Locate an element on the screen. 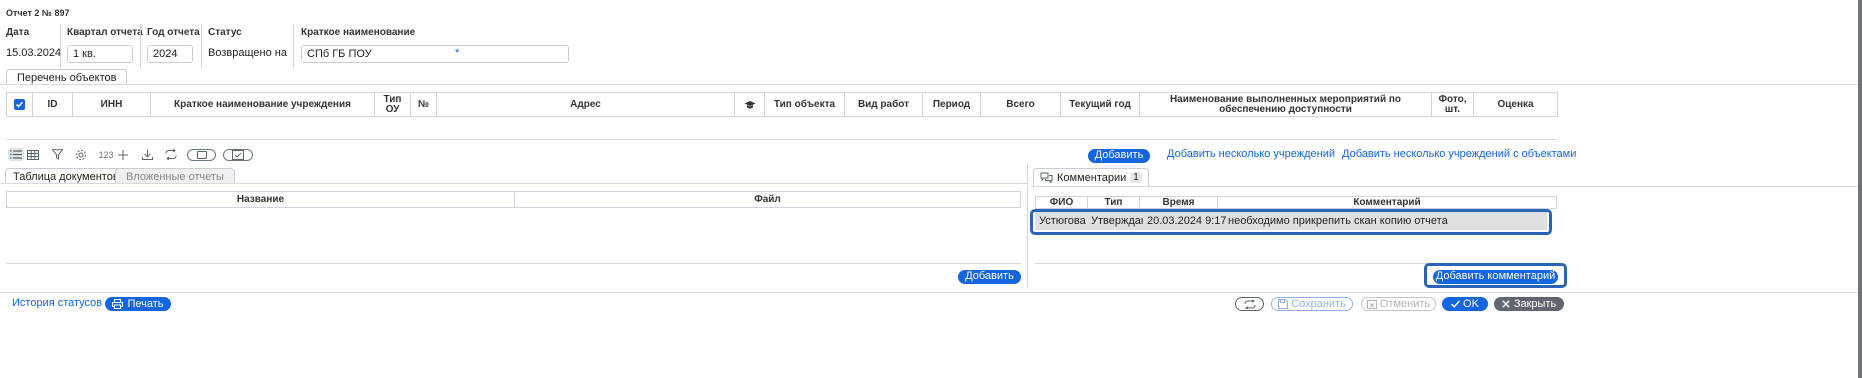 This screenshot has width=1862, height=378. add-document-button: Добавить is located at coordinates (989, 277).